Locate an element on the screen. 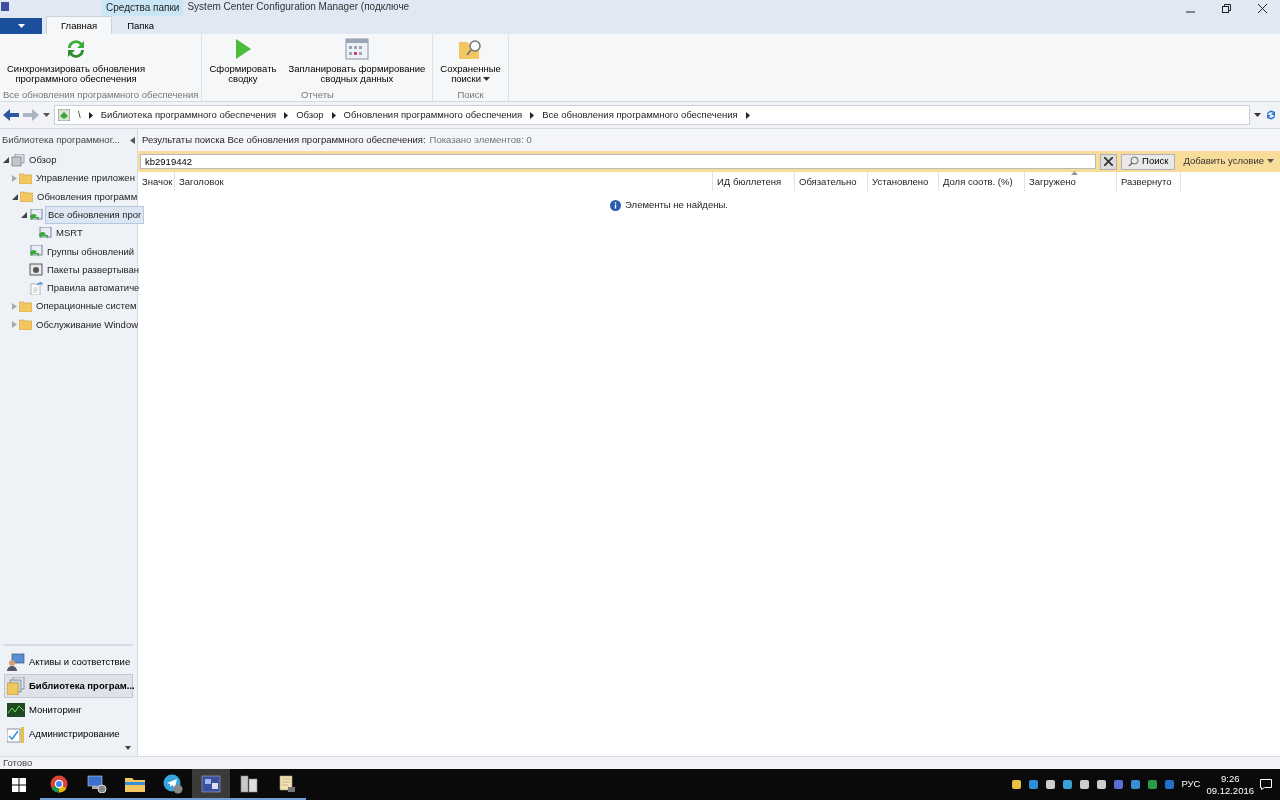 The width and height of the screenshot is (1280, 800). file-menu-button is located at coordinates (21, 26).